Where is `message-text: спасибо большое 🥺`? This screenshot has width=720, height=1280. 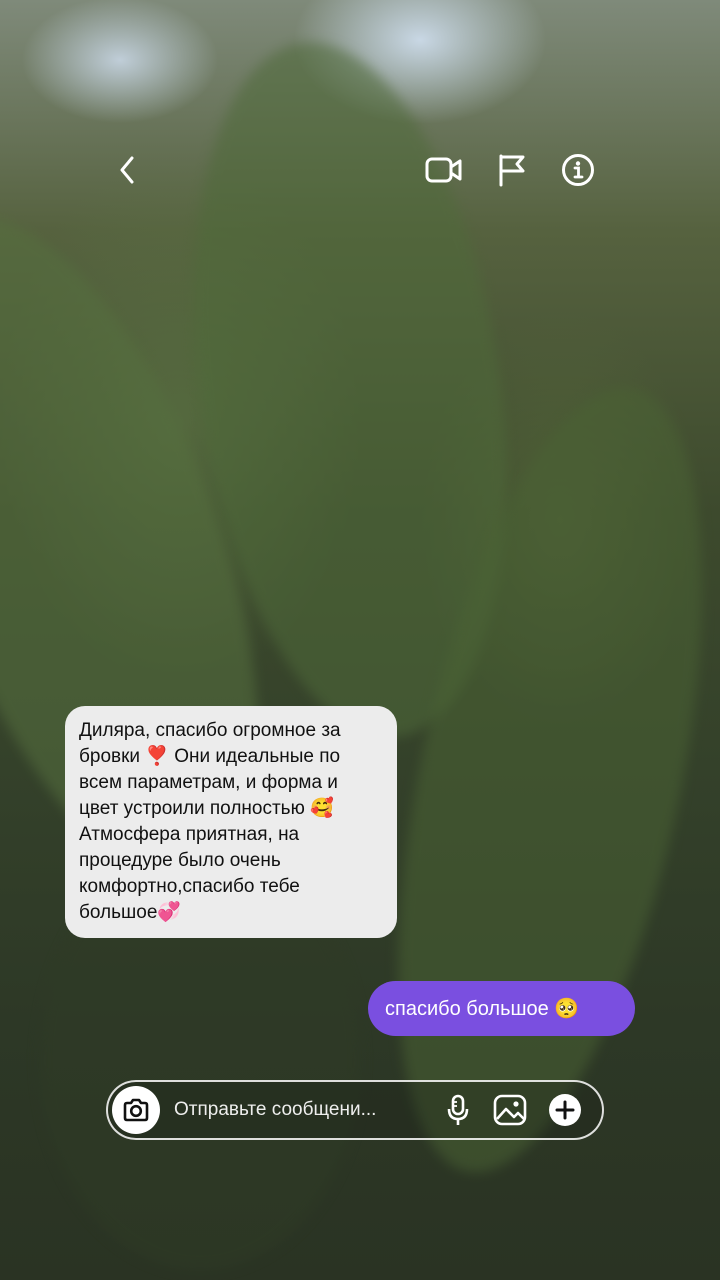
message-text: спасибо большое 🥺 is located at coordinates (482, 1009).